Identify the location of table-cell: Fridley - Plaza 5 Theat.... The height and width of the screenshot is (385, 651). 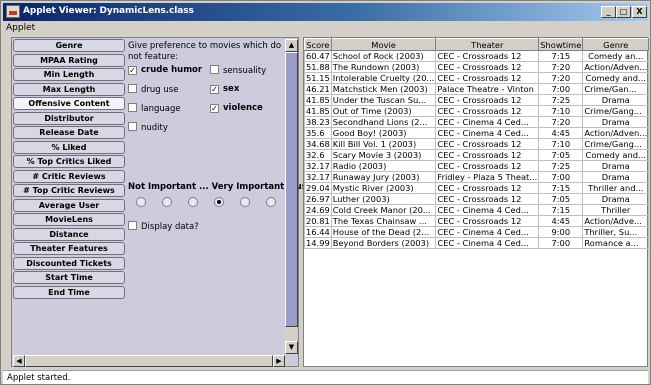
(487, 177).